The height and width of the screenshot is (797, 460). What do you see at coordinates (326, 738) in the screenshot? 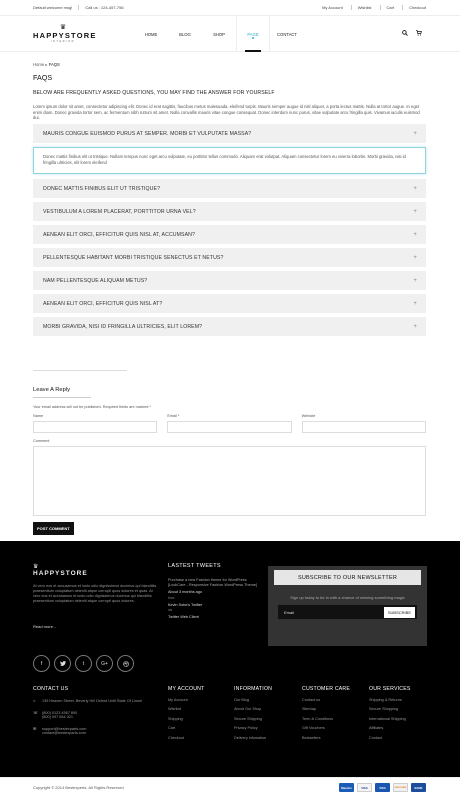
I see `footer-link: Bestsellers` at bounding box center [326, 738].